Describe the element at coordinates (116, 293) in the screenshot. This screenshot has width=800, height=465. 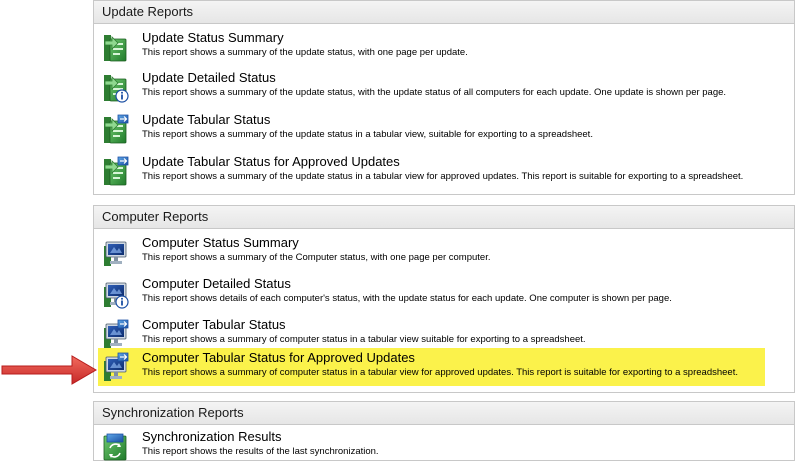
I see `computer-info-icon` at that location.